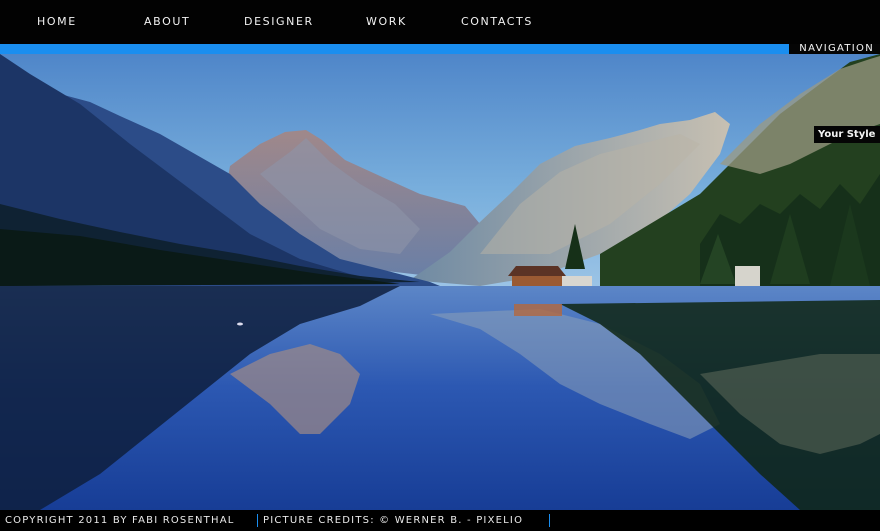 Image resolution: width=880 pixels, height=531 pixels. Describe the element at coordinates (393, 520) in the screenshot. I see `footer-credits: PICTURE CREDITS: © WERNER B. - PIXELIO` at that location.